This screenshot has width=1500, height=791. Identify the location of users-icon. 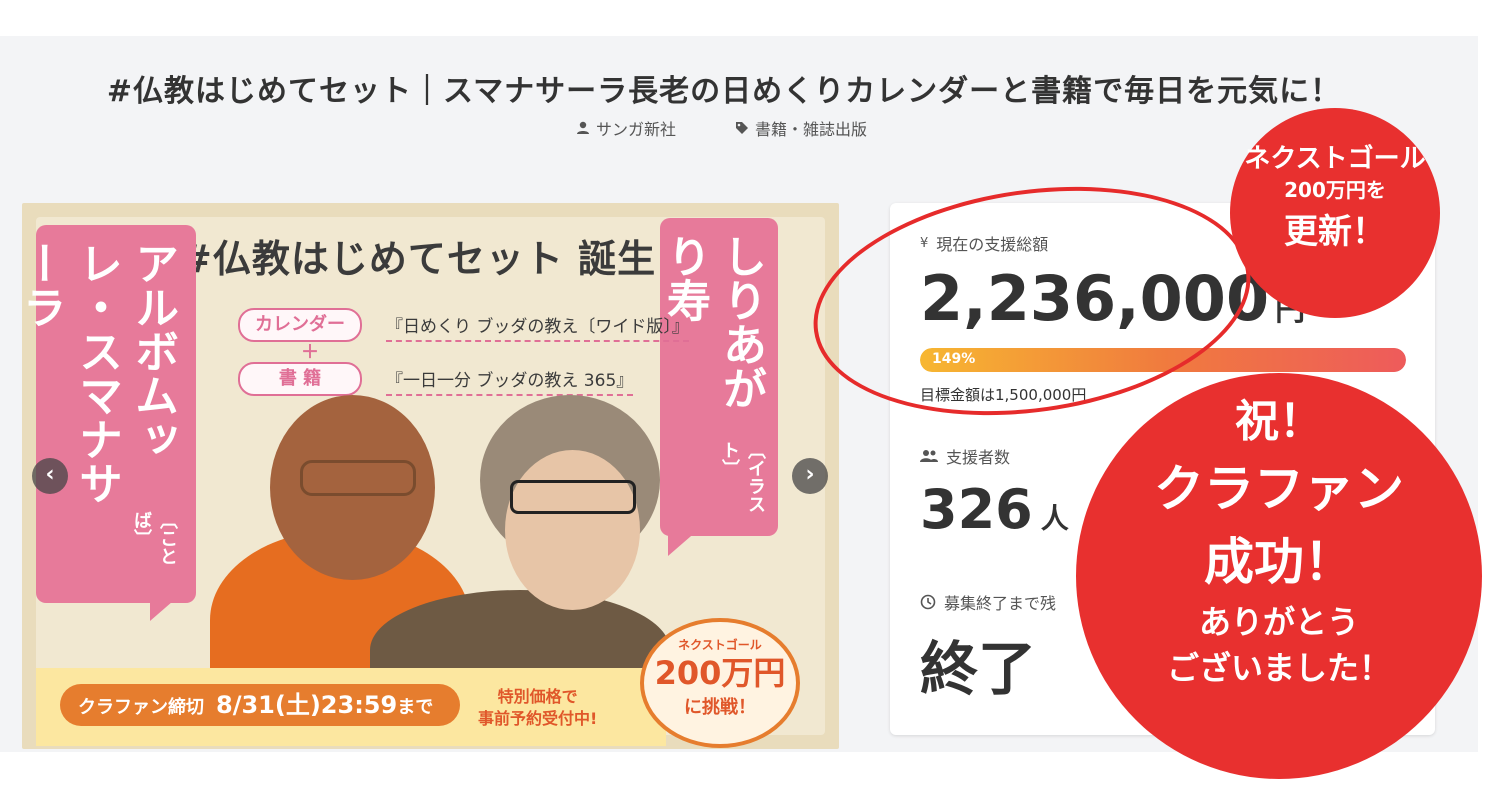
(929, 456).